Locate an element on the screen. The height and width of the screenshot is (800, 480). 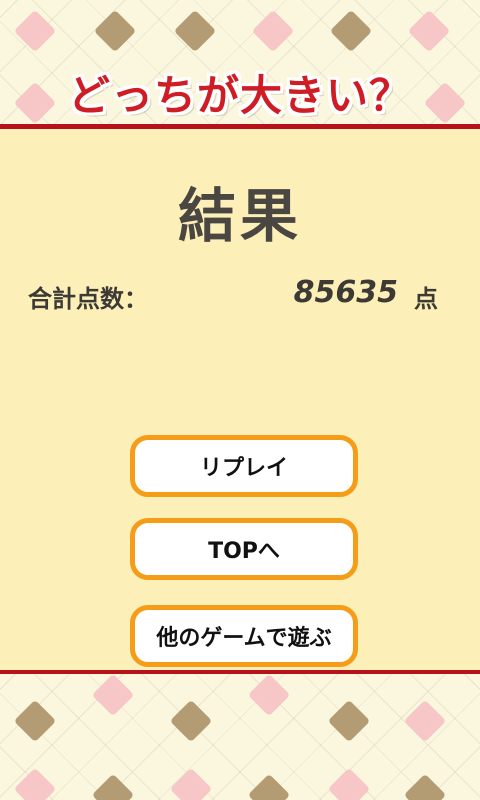
title-banner: どっちが大きい？ is located at coordinates (240, 92).